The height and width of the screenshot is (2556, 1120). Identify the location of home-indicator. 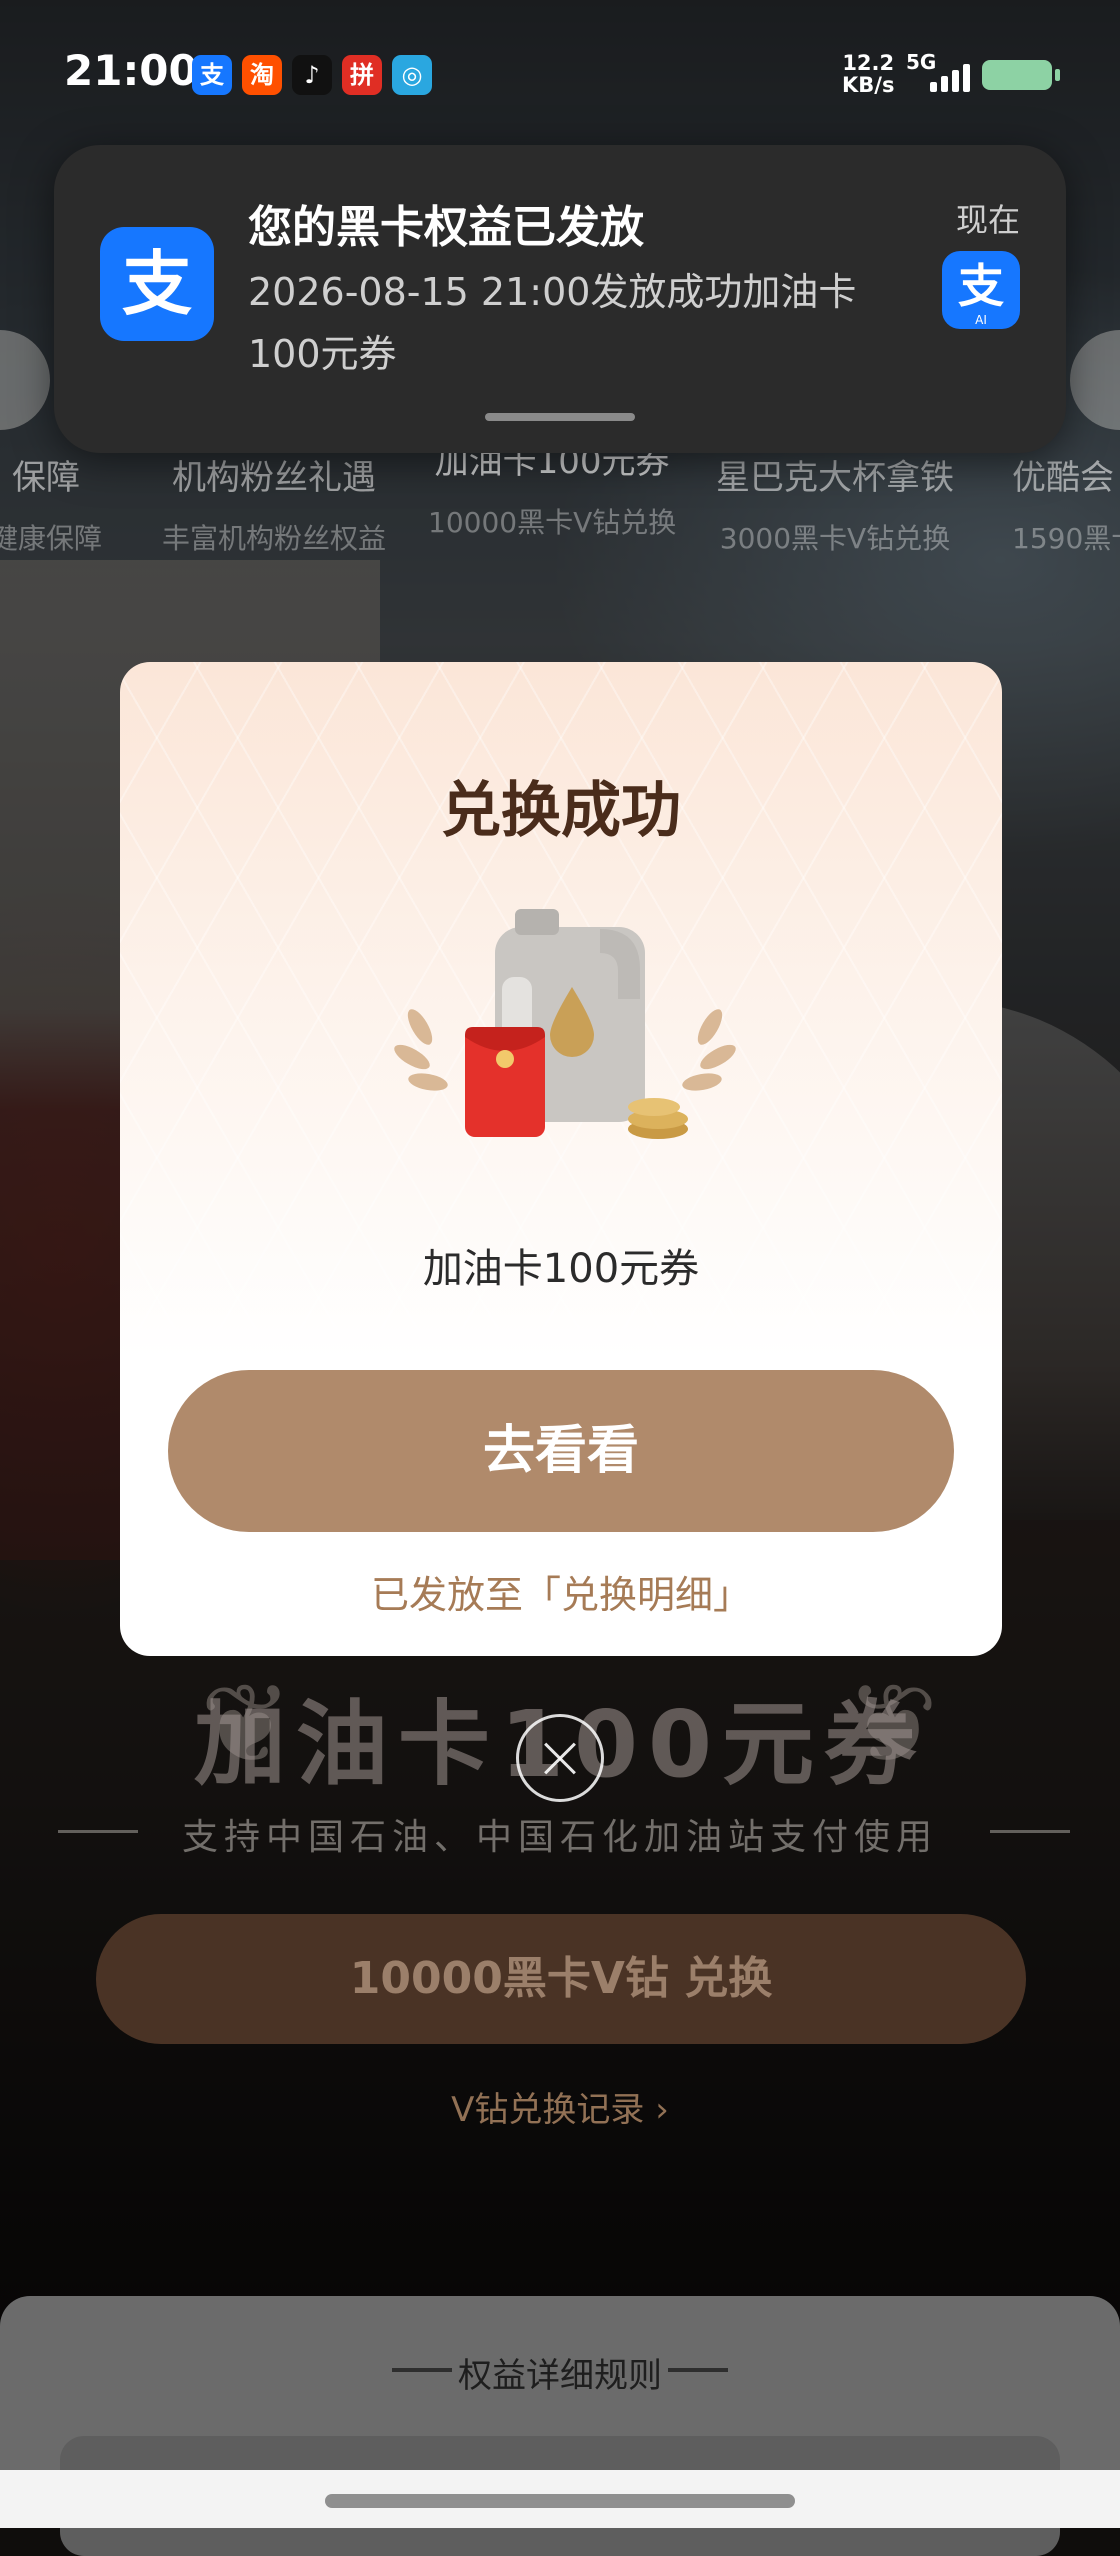
(560, 2501).